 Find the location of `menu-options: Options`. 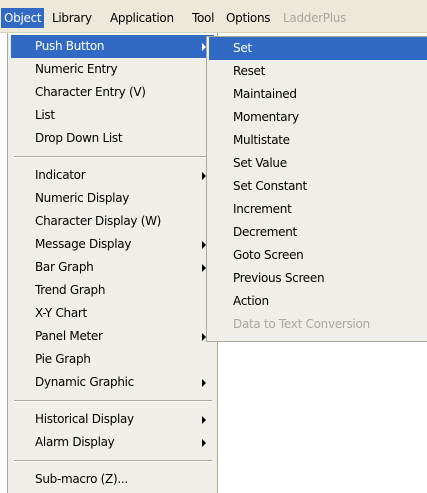

menu-options: Options is located at coordinates (248, 18).